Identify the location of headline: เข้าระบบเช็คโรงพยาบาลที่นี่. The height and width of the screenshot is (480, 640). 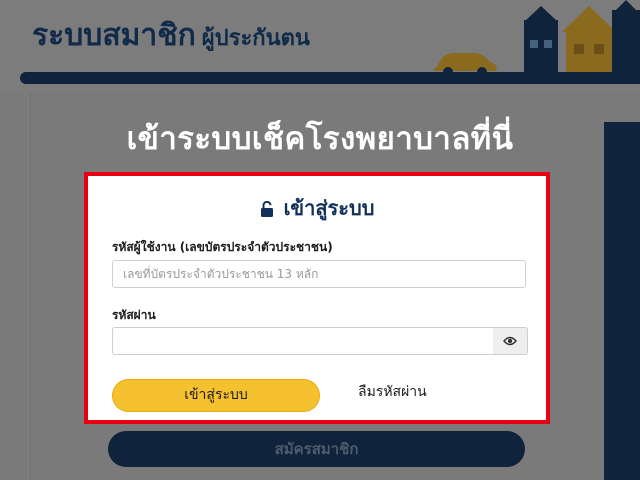
(320, 139).